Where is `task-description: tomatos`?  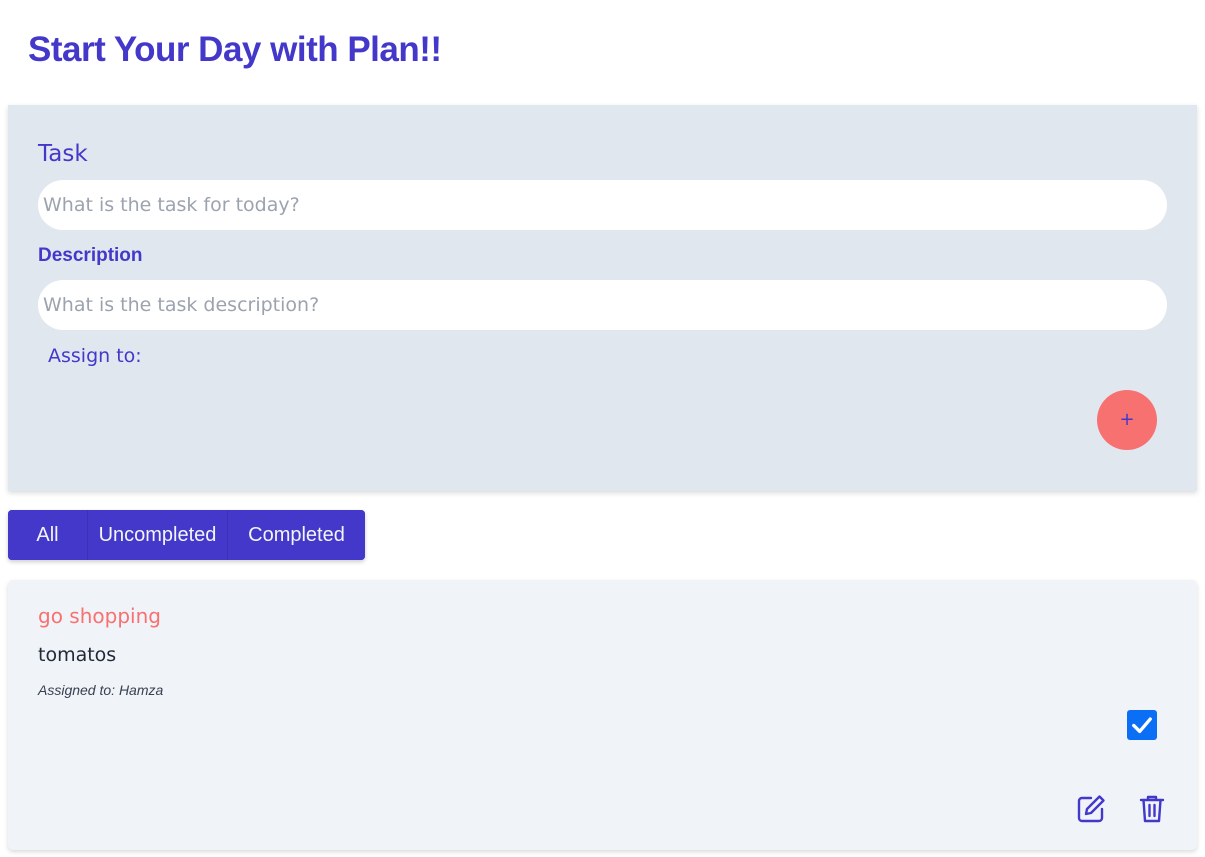
task-description: tomatos is located at coordinates (77, 655).